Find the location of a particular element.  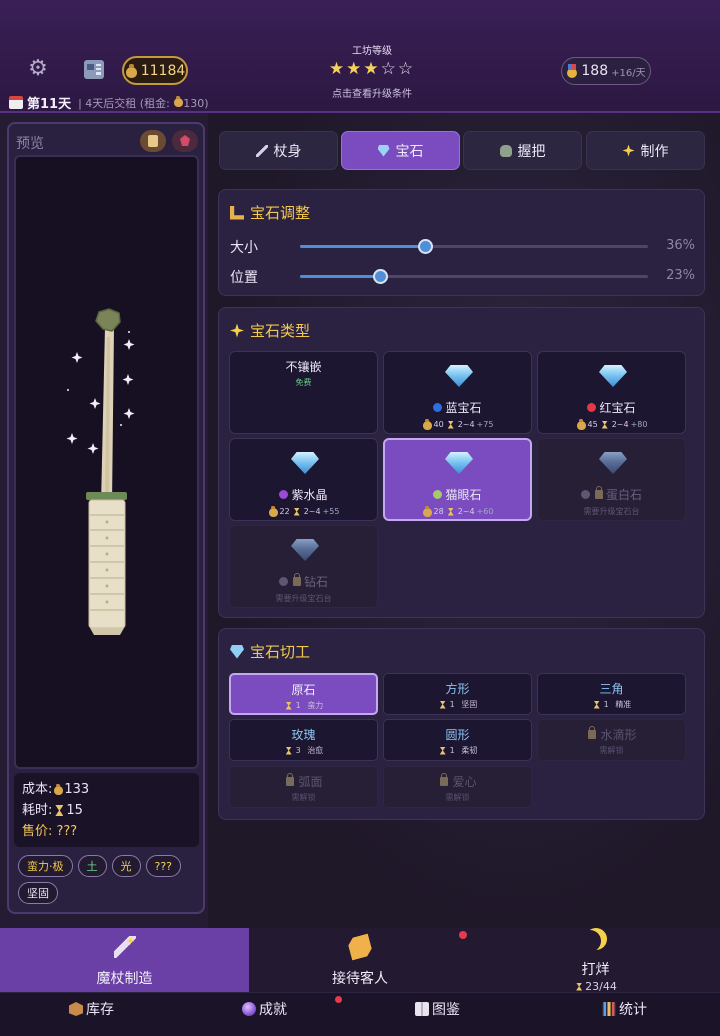

tab-gem: 宝石 is located at coordinates (400, 150).